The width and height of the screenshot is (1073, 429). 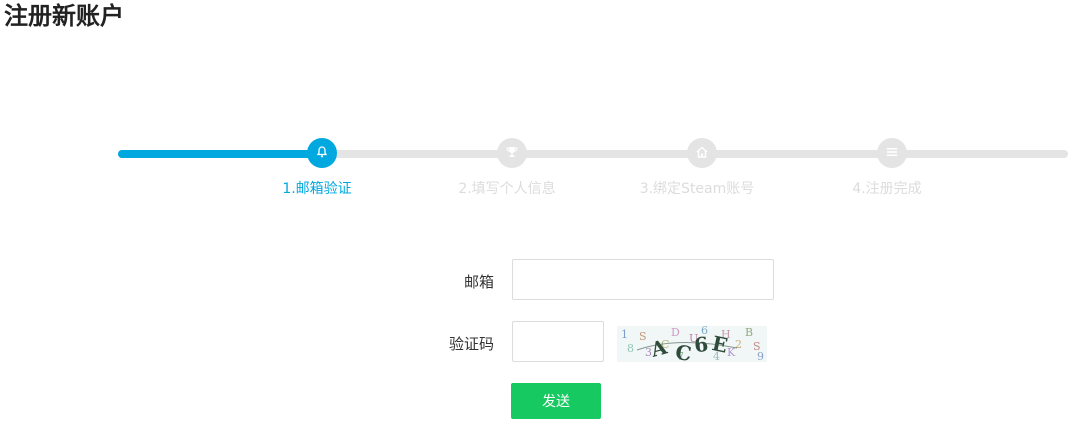 What do you see at coordinates (701, 344) in the screenshot?
I see `captcha-char: 6` at bounding box center [701, 344].